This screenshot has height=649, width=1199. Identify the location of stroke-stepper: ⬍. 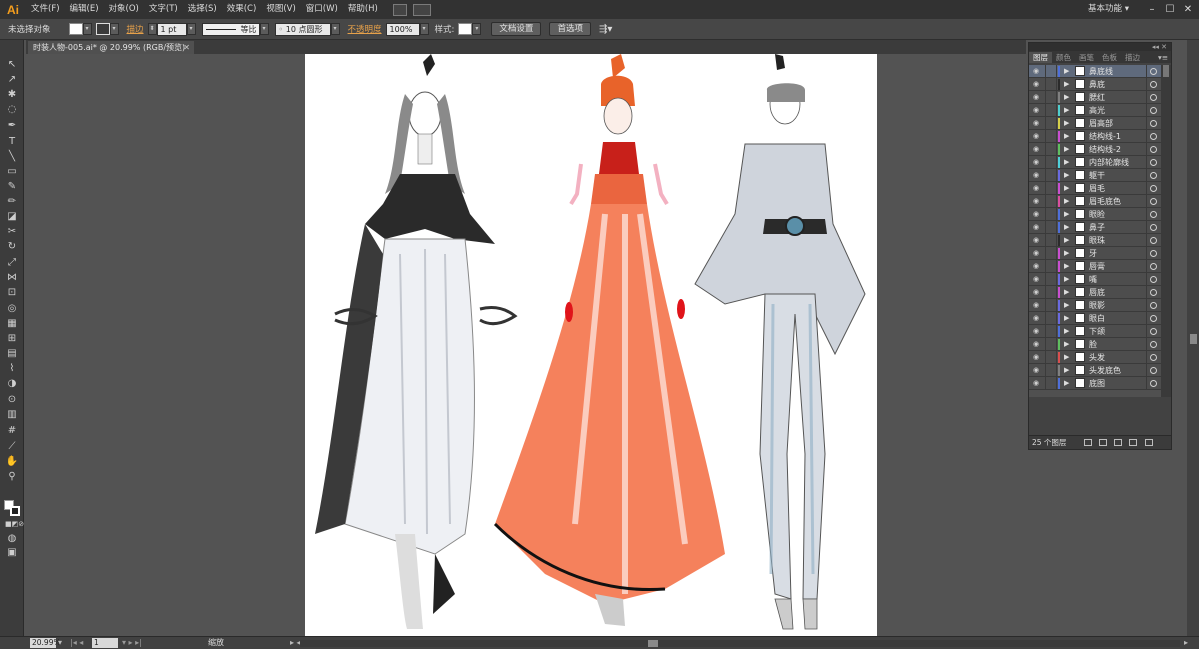
(152, 29).